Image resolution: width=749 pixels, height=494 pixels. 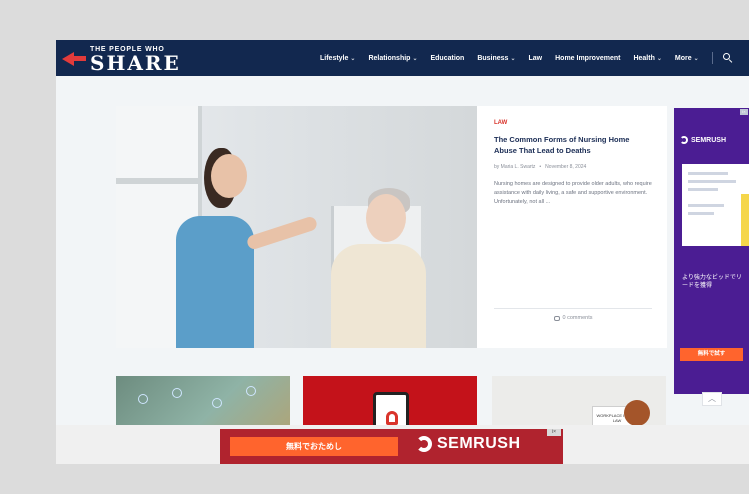 I want to click on nav-item-lifestyle: Lifestyle ⌄, so click(x=337, y=58).